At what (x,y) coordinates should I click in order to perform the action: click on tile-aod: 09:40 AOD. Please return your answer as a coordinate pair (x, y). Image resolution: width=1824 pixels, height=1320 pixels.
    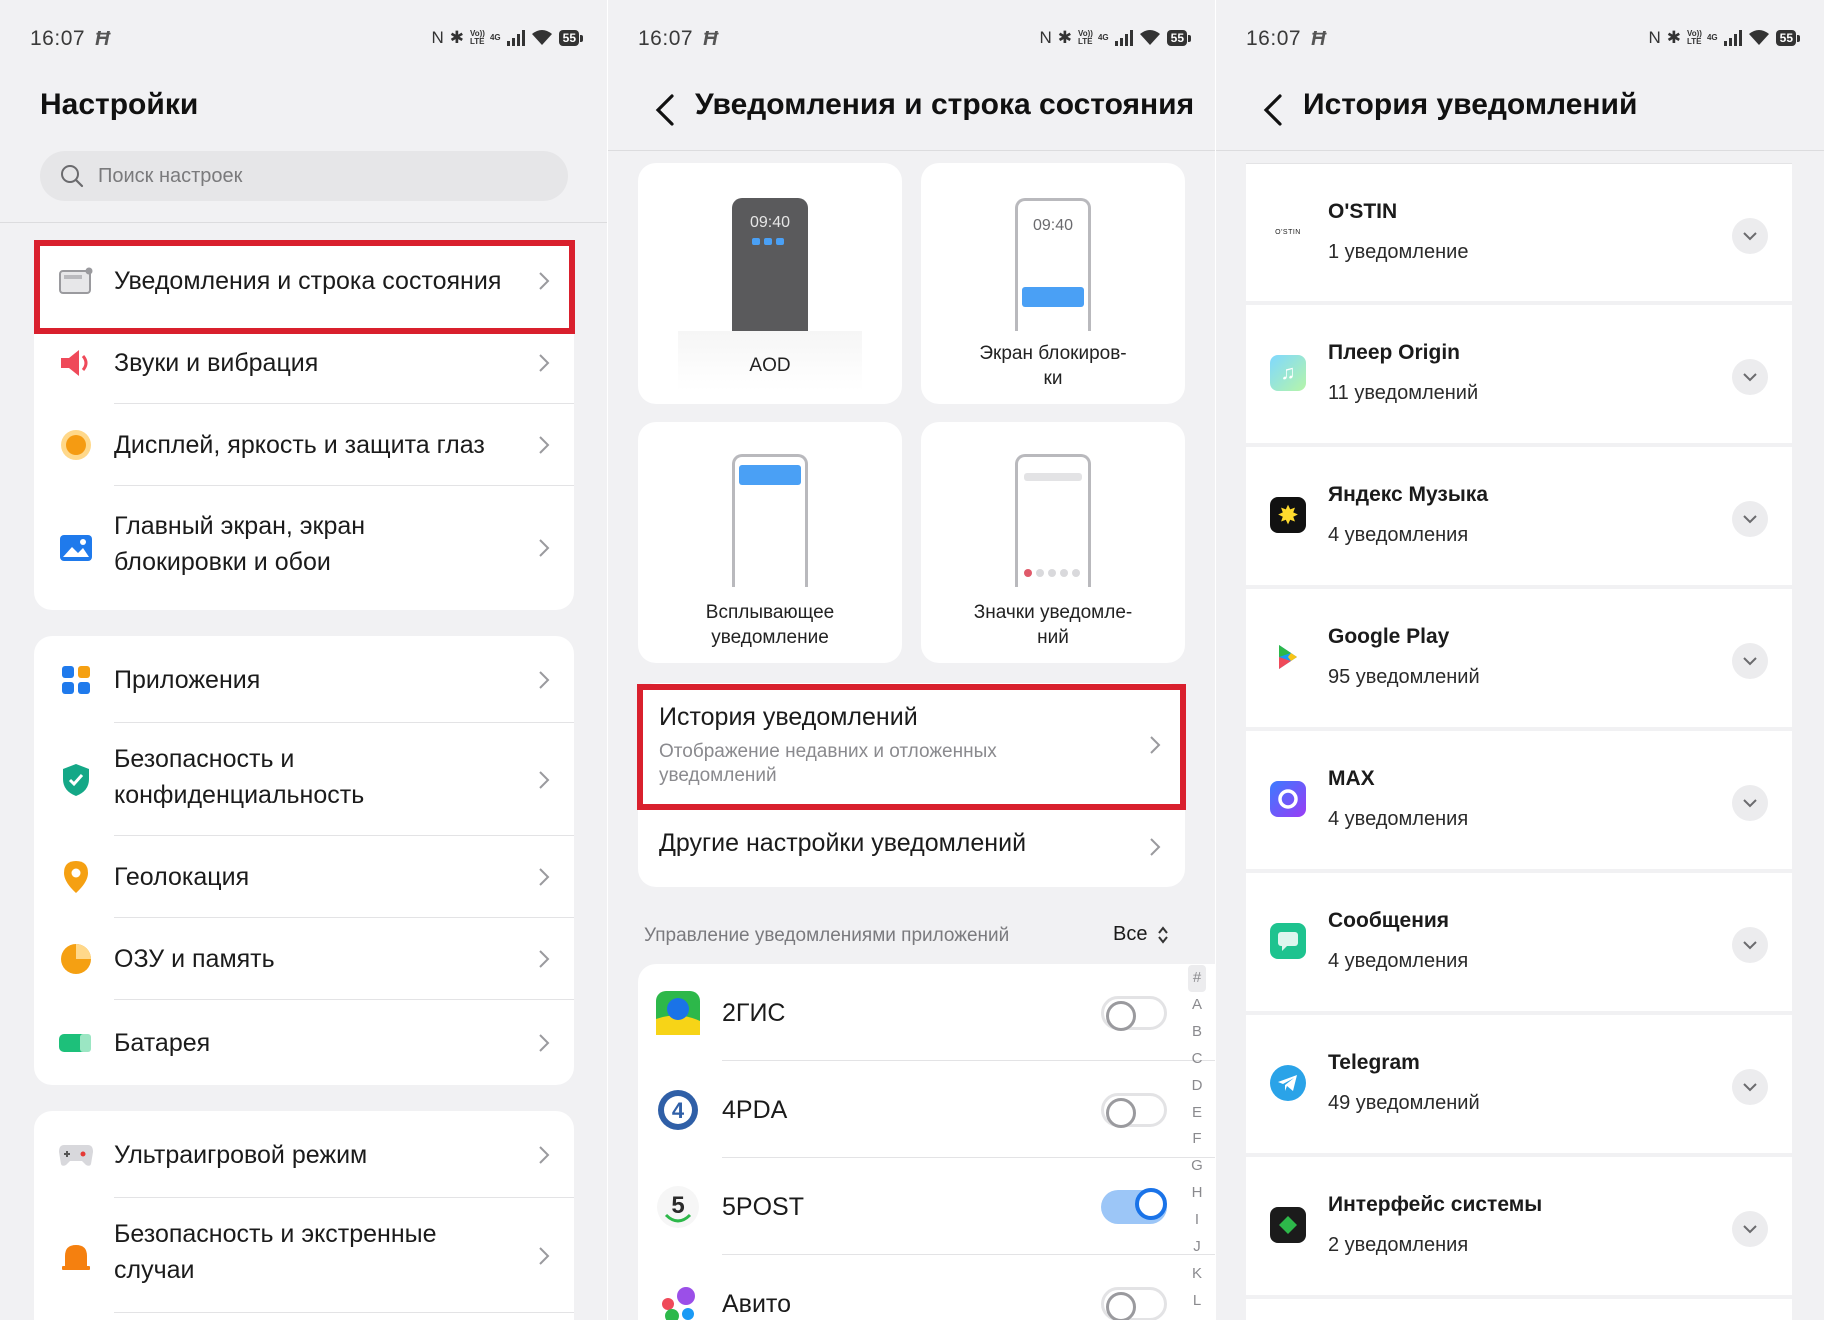
    Looking at the image, I should click on (770, 283).